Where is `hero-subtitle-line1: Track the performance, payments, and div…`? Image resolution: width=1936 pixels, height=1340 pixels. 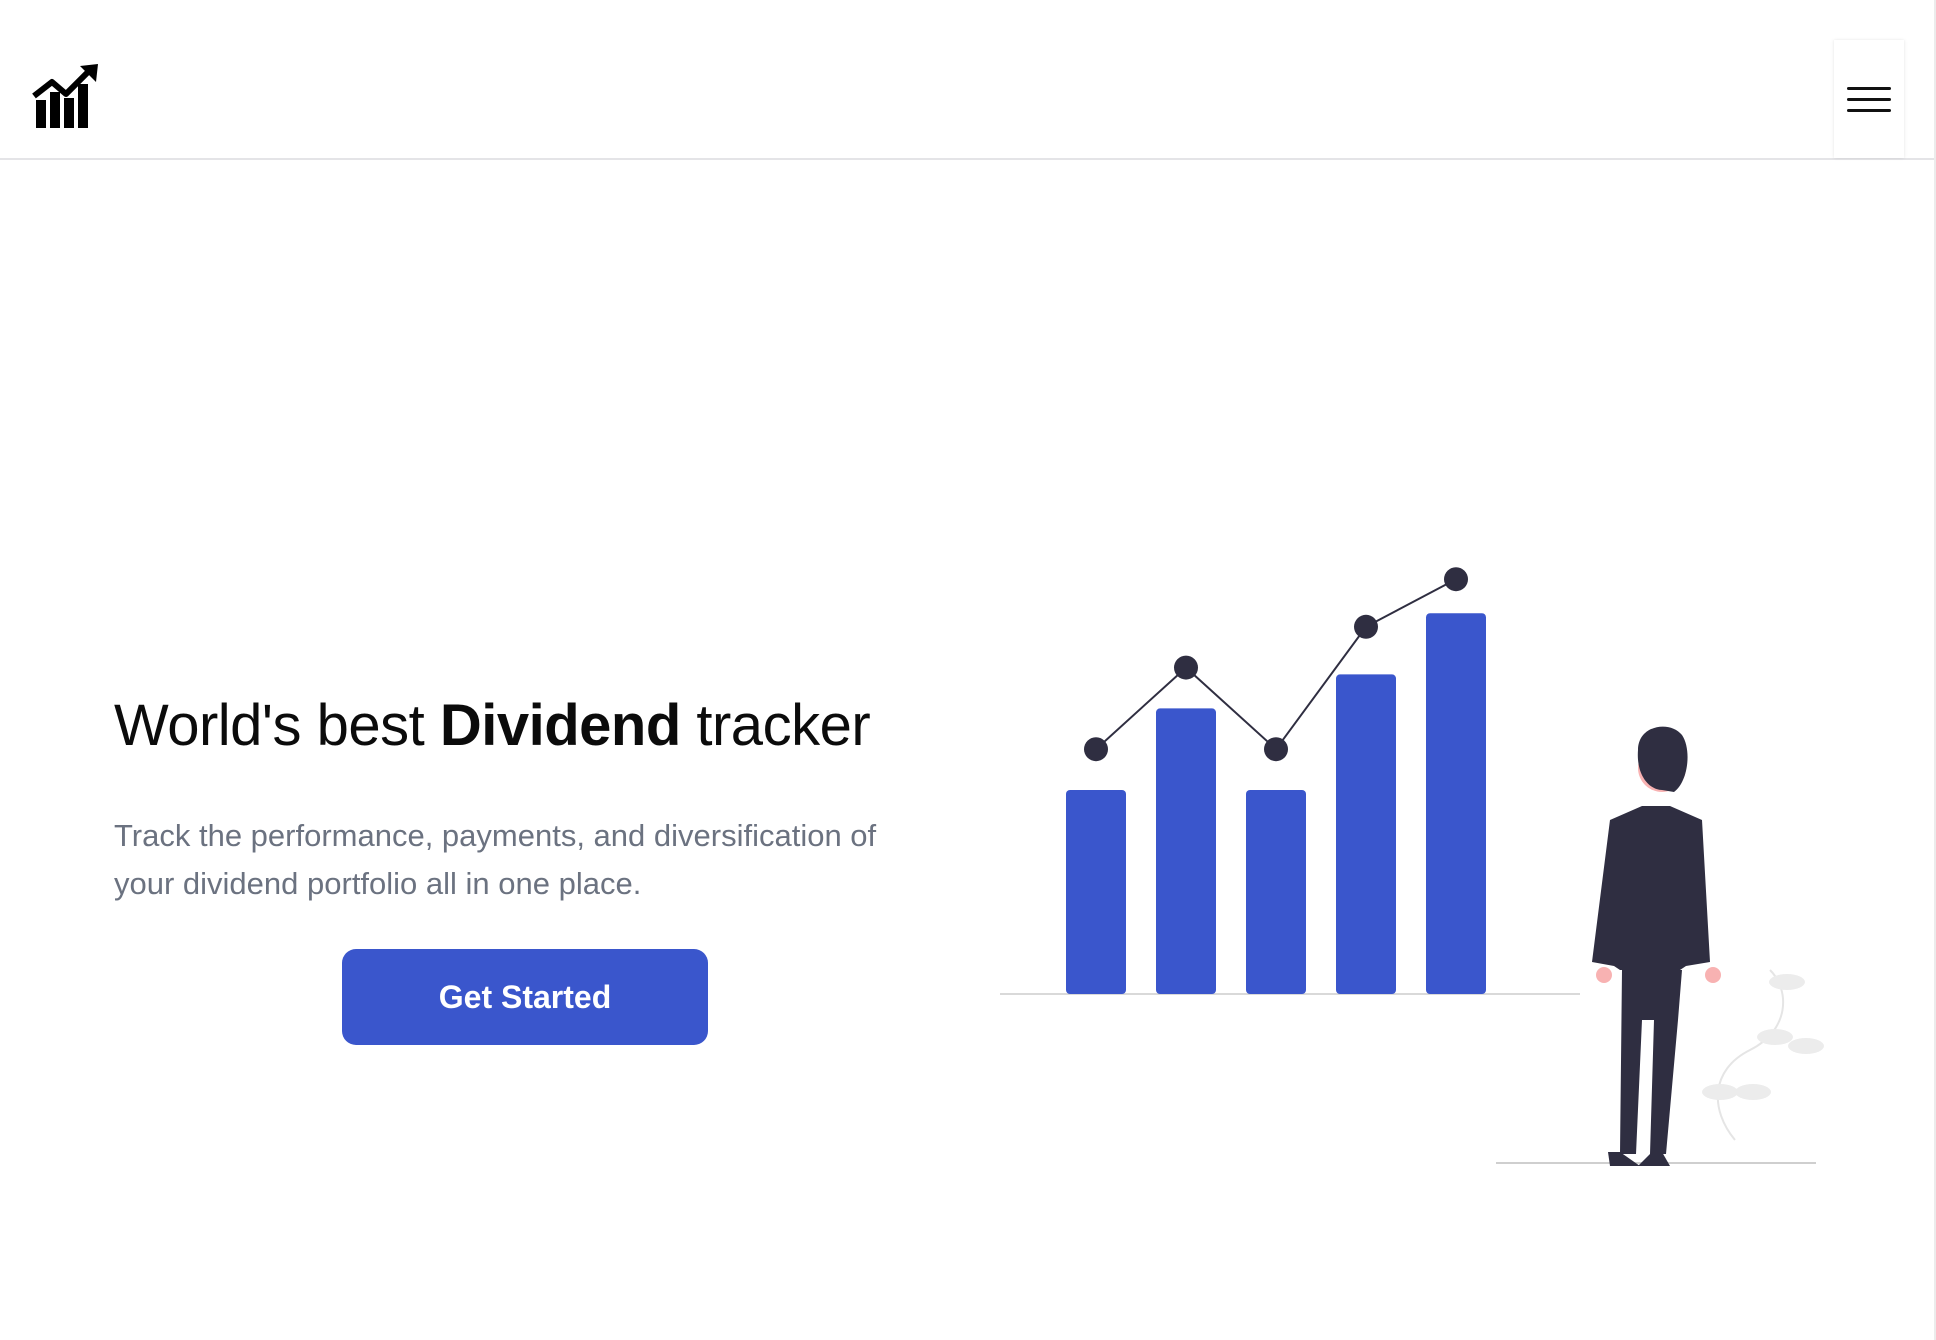
hero-subtitle-line1: Track the performance, payments, and div… is located at coordinates (495, 835).